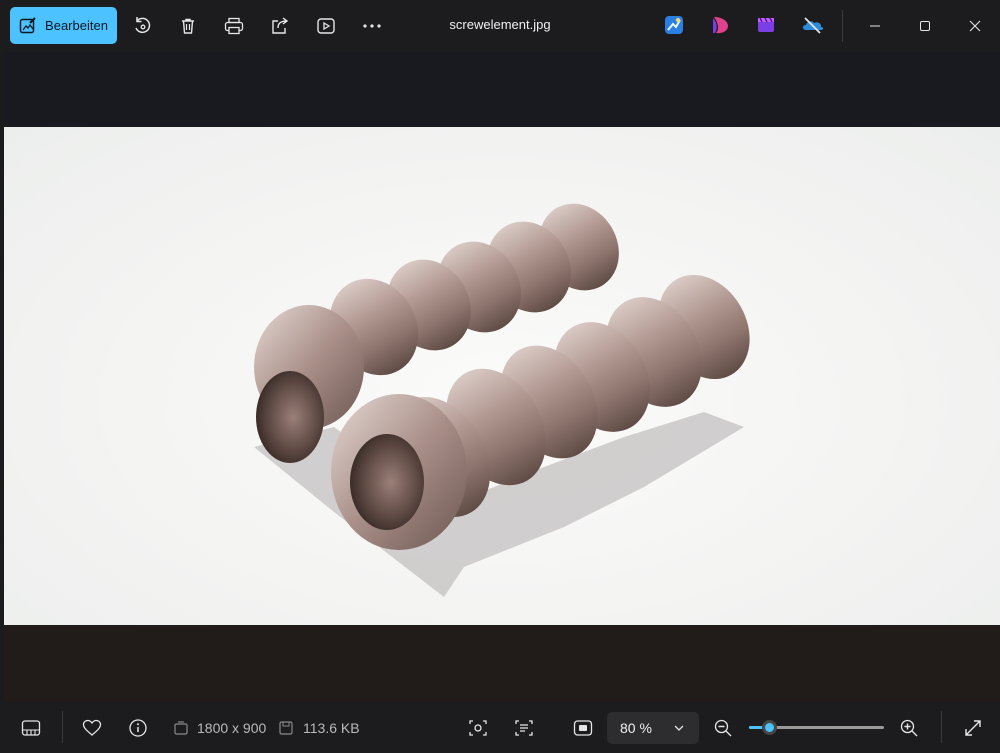 Image resolution: width=1000 pixels, height=753 pixels. Describe the element at coordinates (31, 728) in the screenshot. I see `filmstrip-icon` at that location.